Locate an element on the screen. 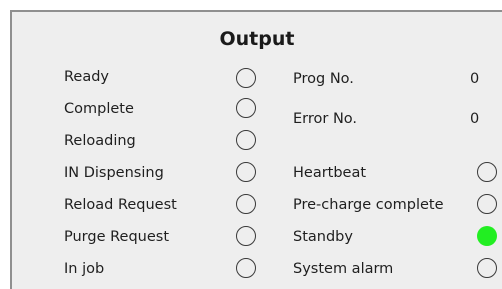 Image resolution: width=502 pixels, height=289 pixels. signal-lamp-standby is located at coordinates (487, 236).